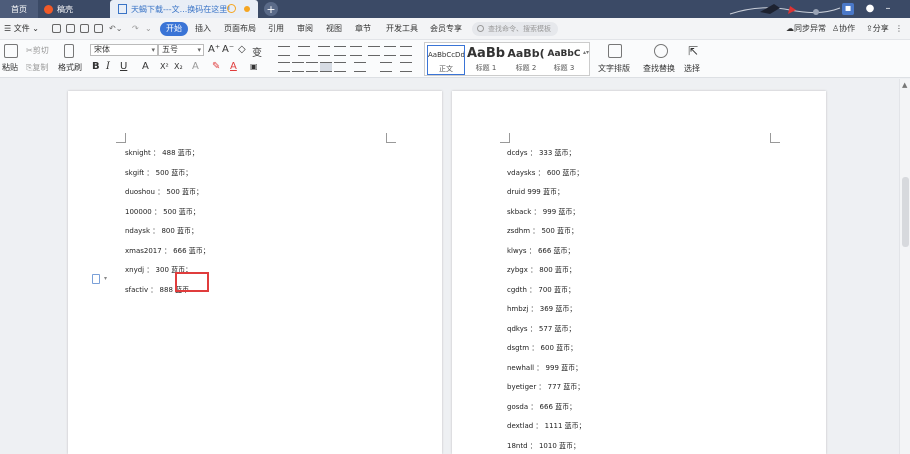 This screenshot has width=910, height=454. What do you see at coordinates (257, 51) in the screenshot?
I see `pinyin-icon: 变` at bounding box center [257, 51].